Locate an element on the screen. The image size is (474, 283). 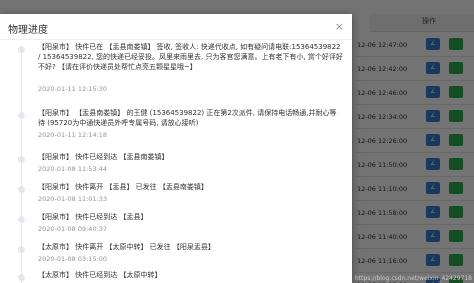
modal-title: 物理进度 is located at coordinates (28, 30).